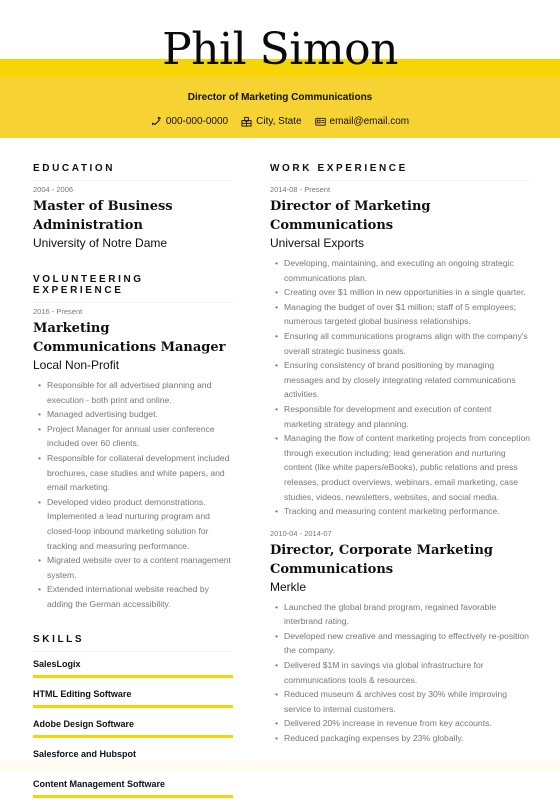 This screenshot has height=806, width=560. I want to click on volunteering-heading: VOLUNTEERING EXPERIENCE, so click(133, 288).